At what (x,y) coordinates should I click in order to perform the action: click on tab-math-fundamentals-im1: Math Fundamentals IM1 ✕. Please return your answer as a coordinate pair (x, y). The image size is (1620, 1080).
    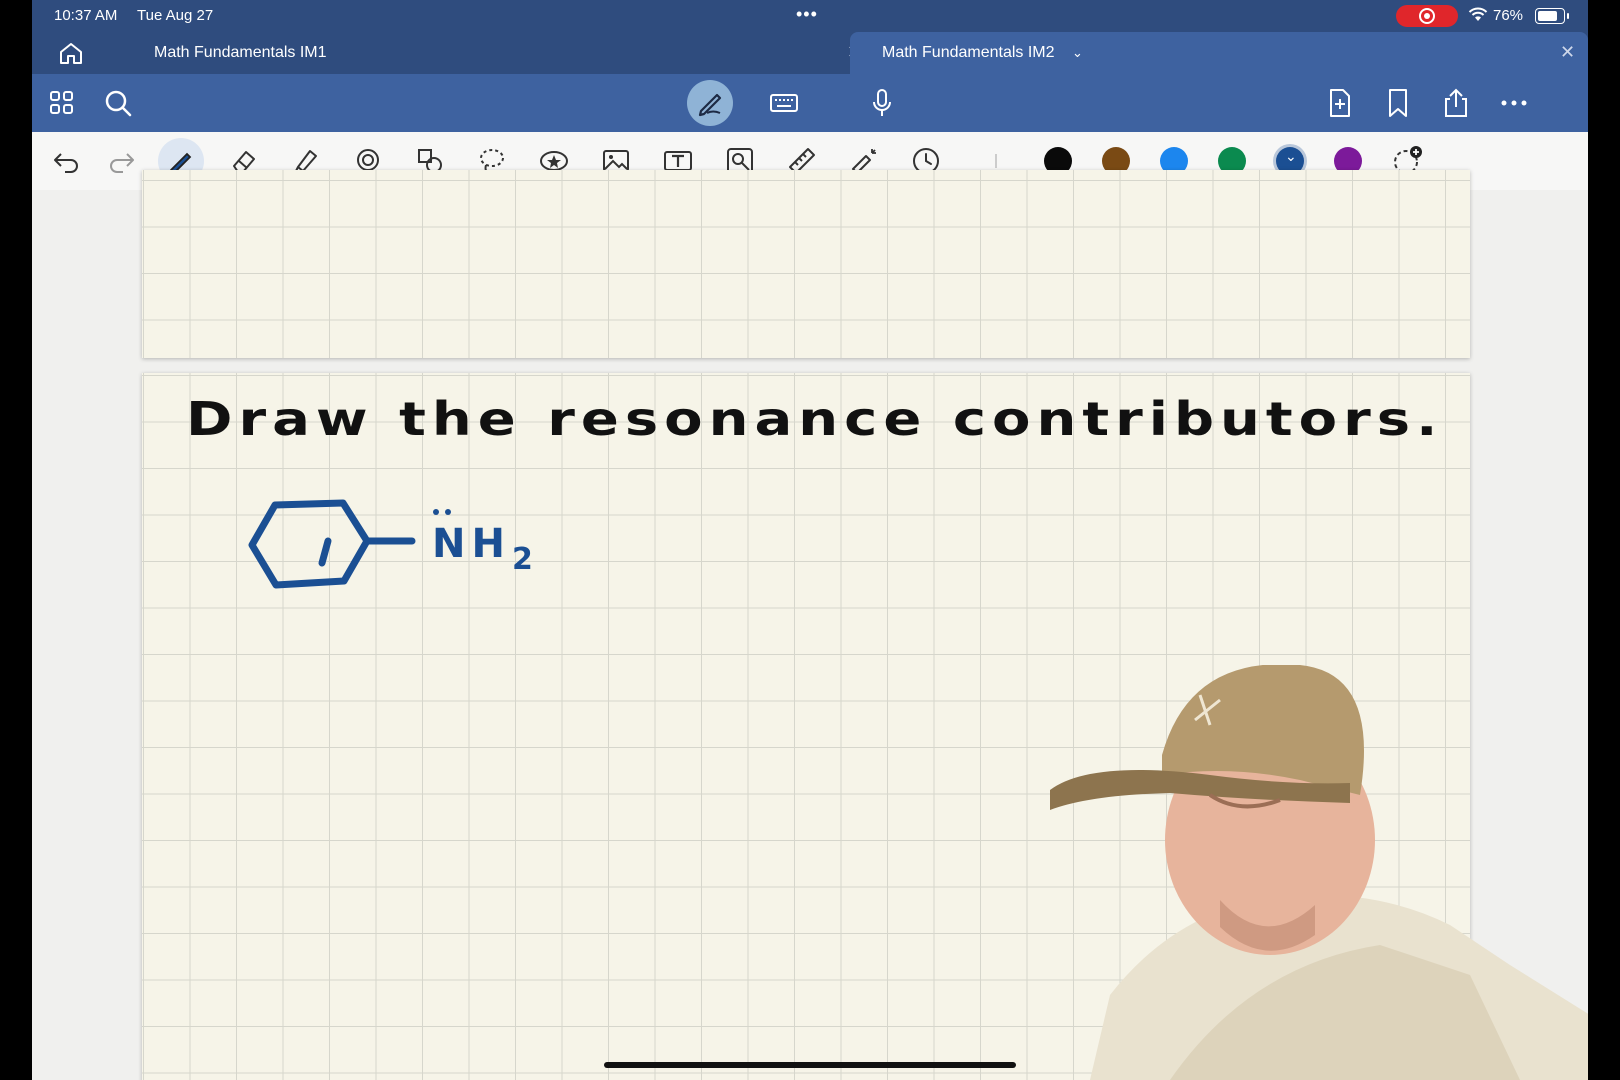
    Looking at the image, I should click on (495, 53).